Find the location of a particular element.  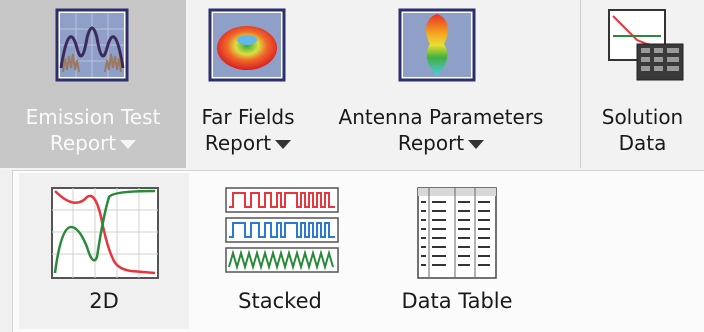

menu-item-2d: 2D is located at coordinates (104, 251).